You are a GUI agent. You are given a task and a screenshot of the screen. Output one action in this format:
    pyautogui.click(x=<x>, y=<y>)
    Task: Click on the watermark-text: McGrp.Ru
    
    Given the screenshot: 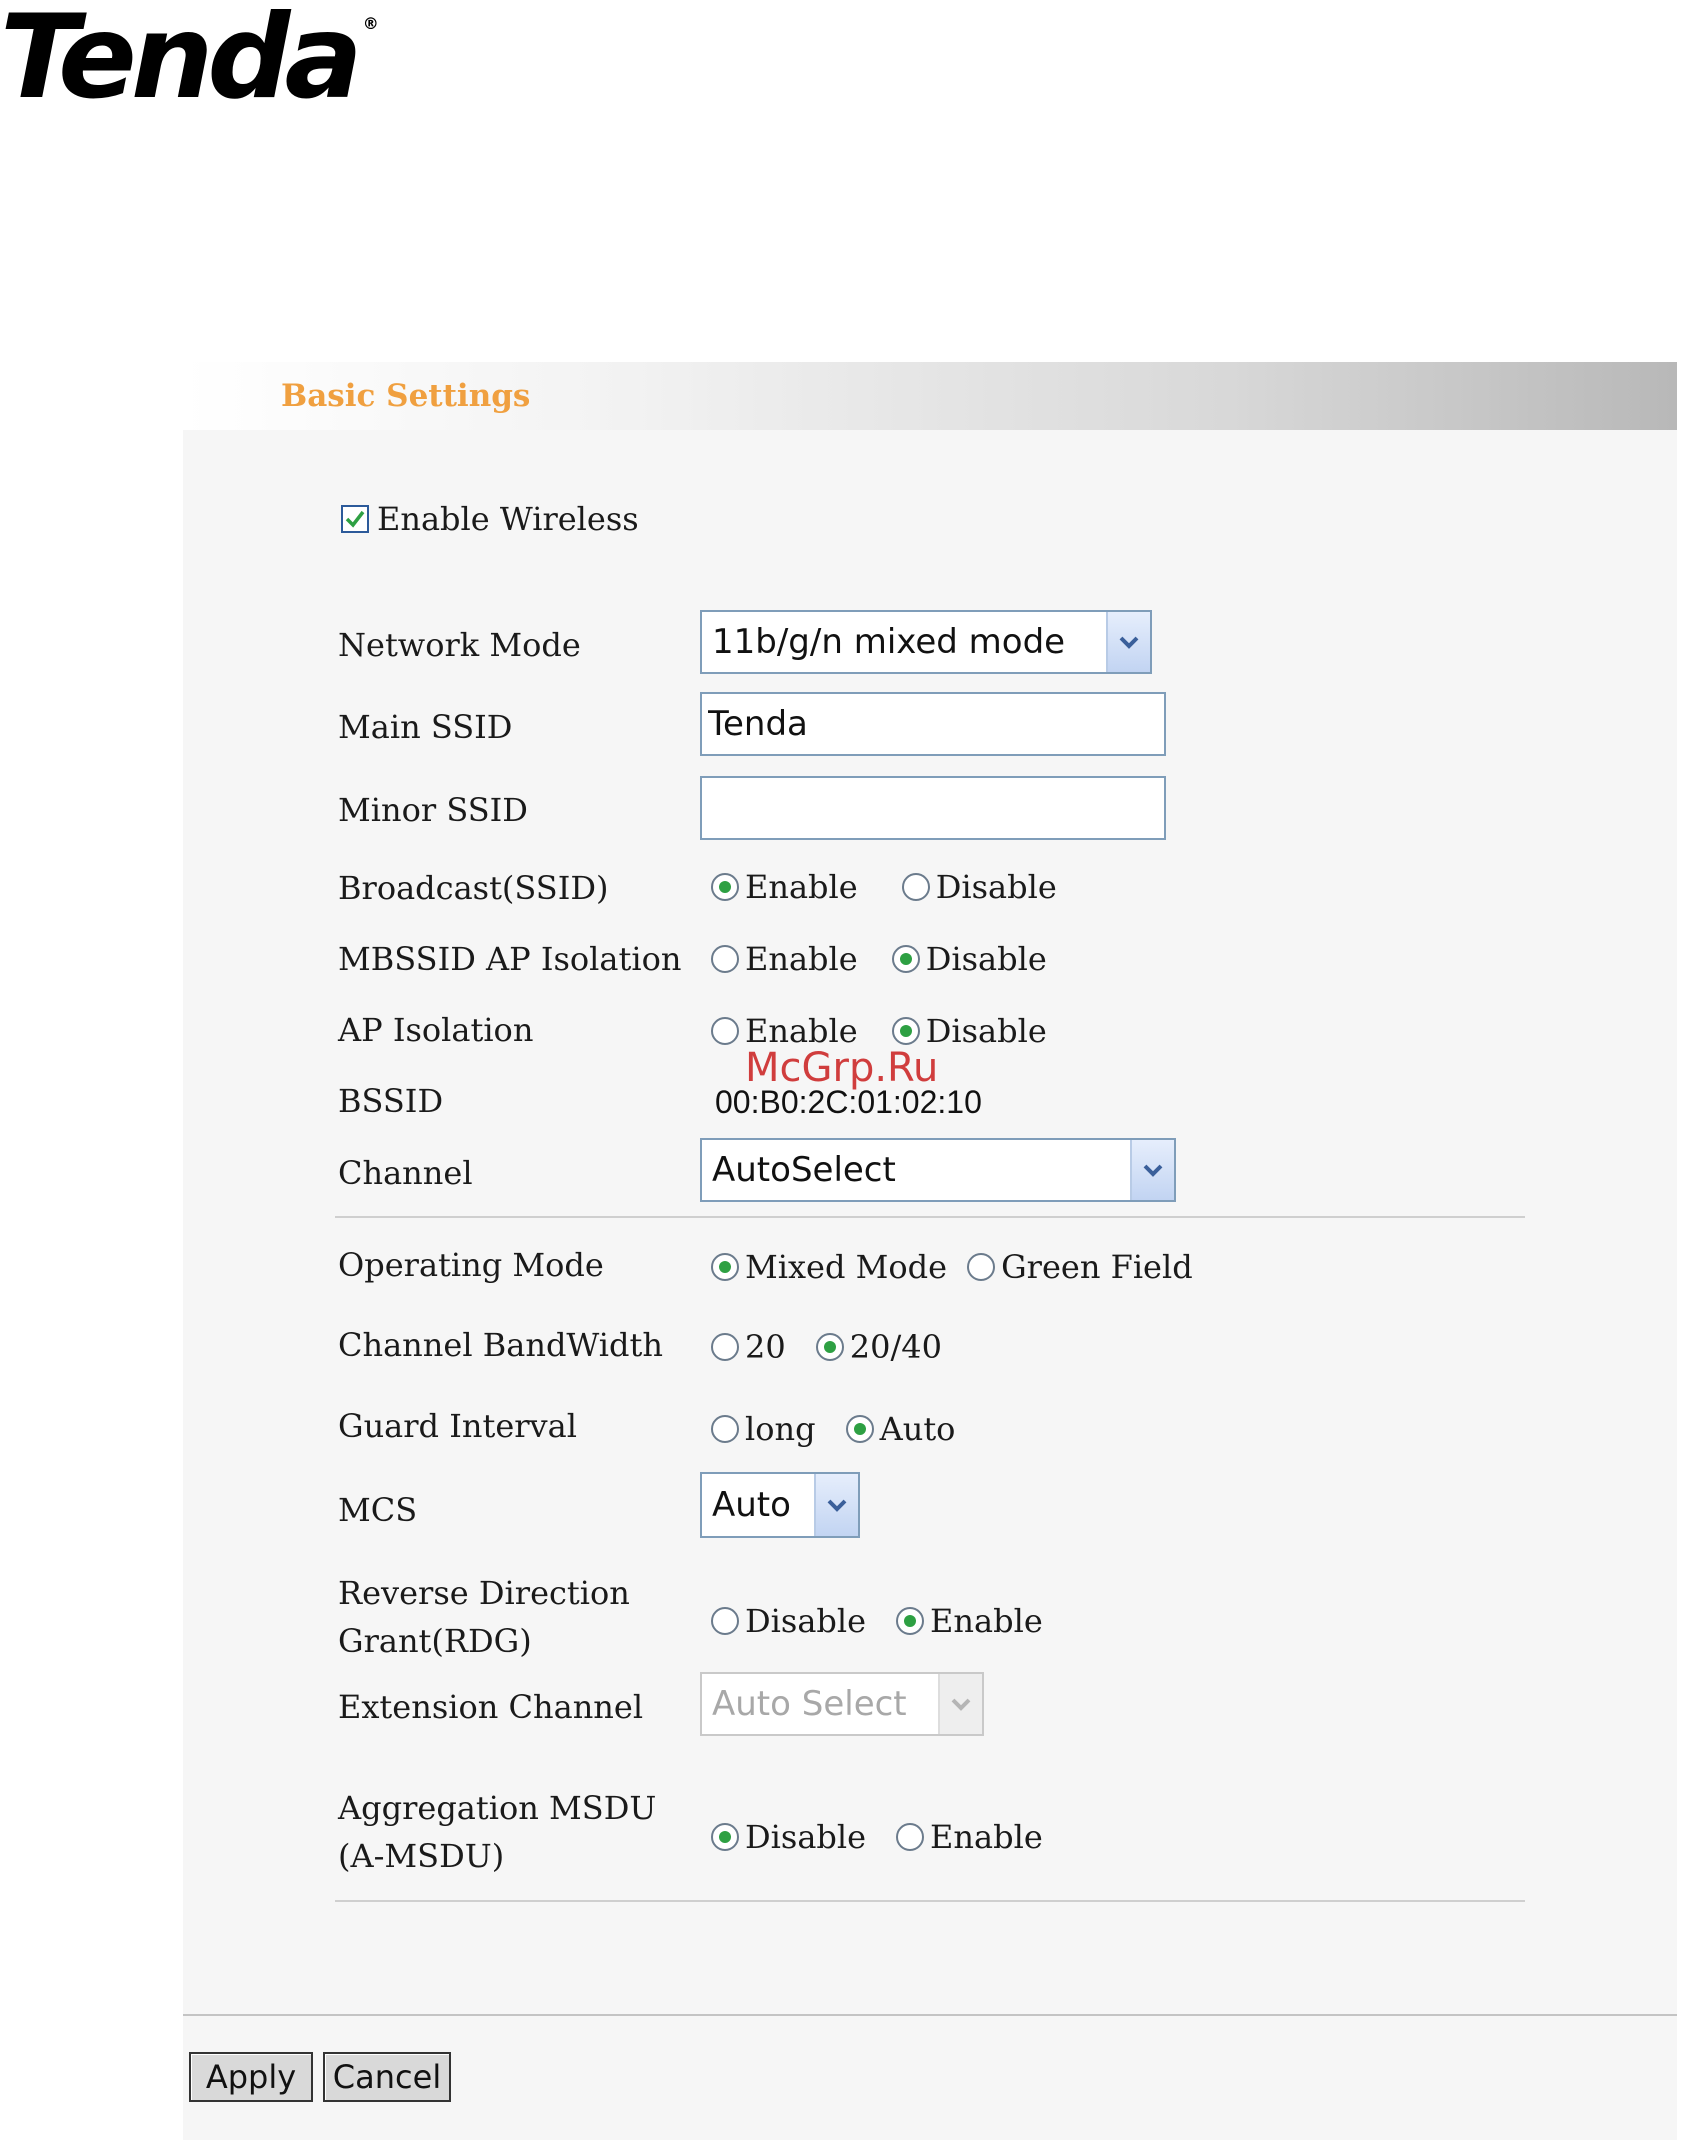 What is the action you would take?
    pyautogui.click(x=842, y=1068)
    